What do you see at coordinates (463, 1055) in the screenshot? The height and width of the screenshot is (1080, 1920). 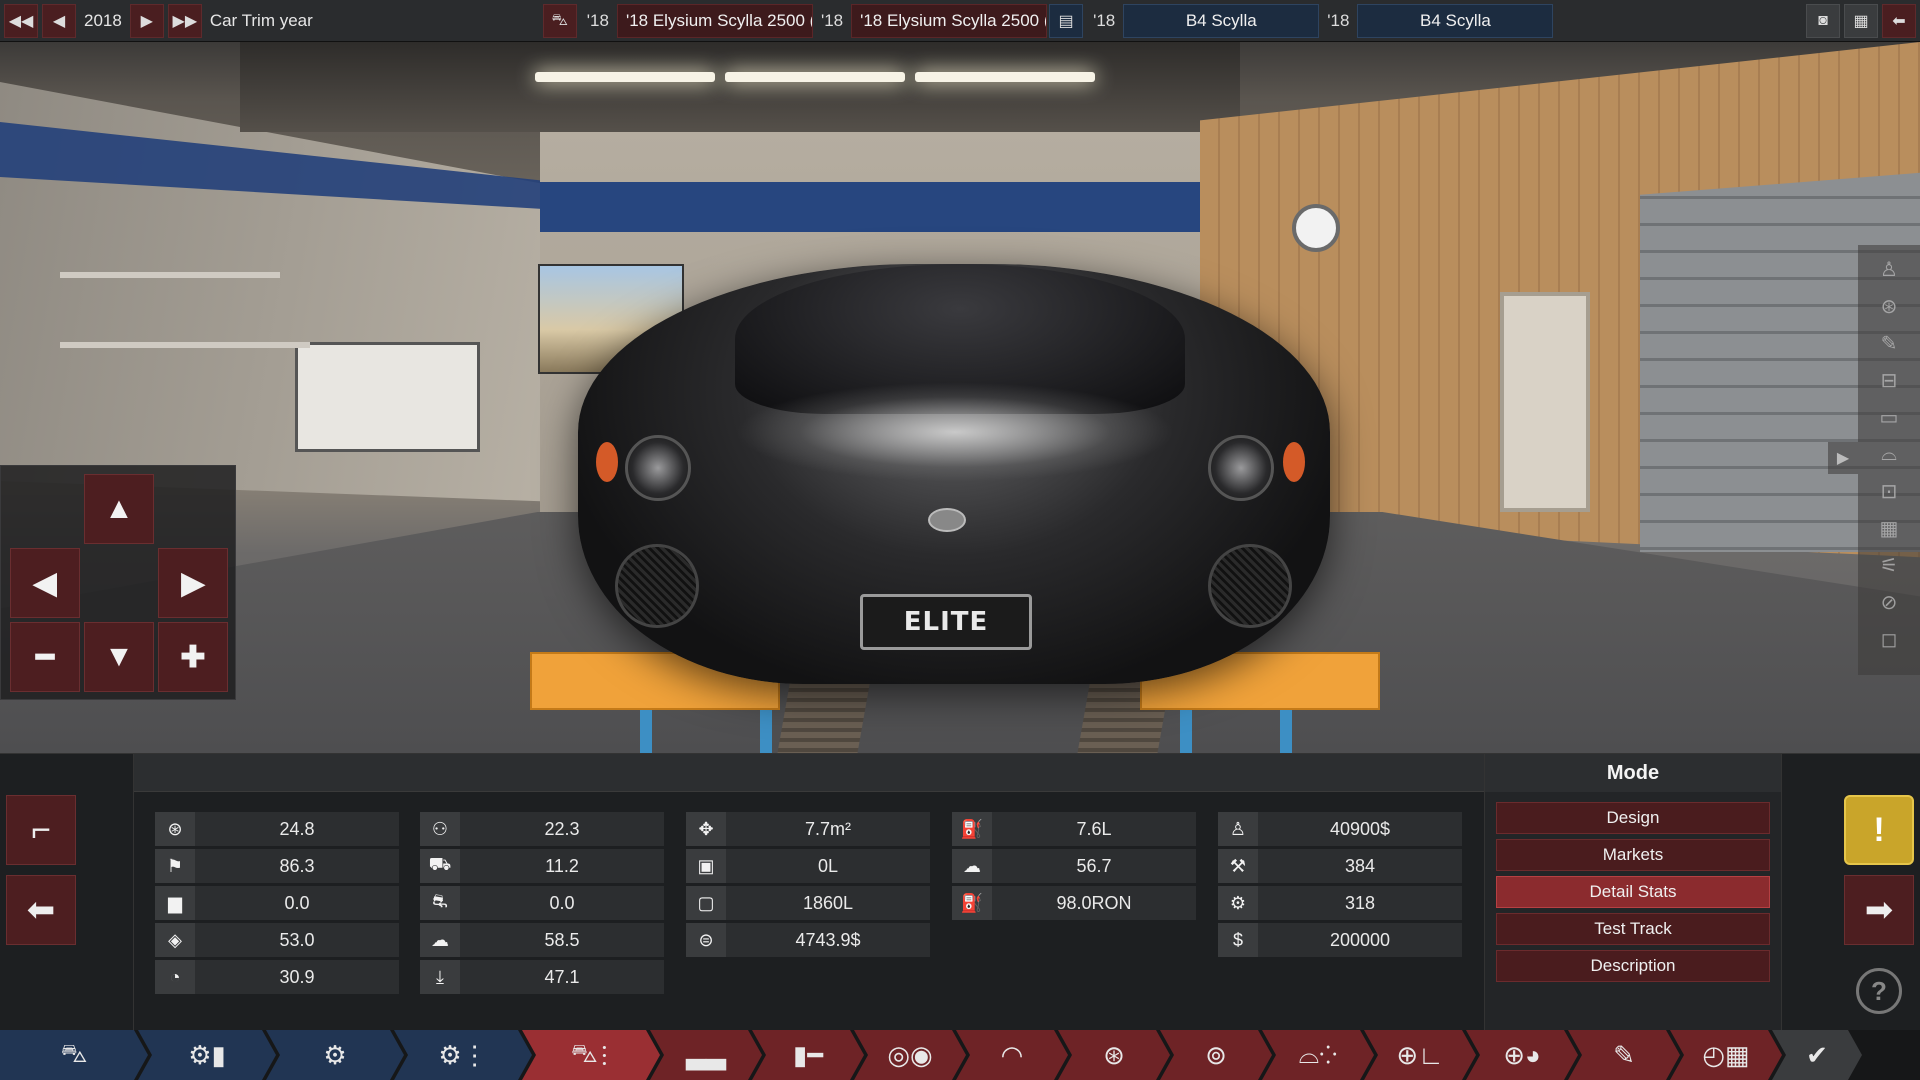 I see `tab-engine-tune: ⚙⋮` at bounding box center [463, 1055].